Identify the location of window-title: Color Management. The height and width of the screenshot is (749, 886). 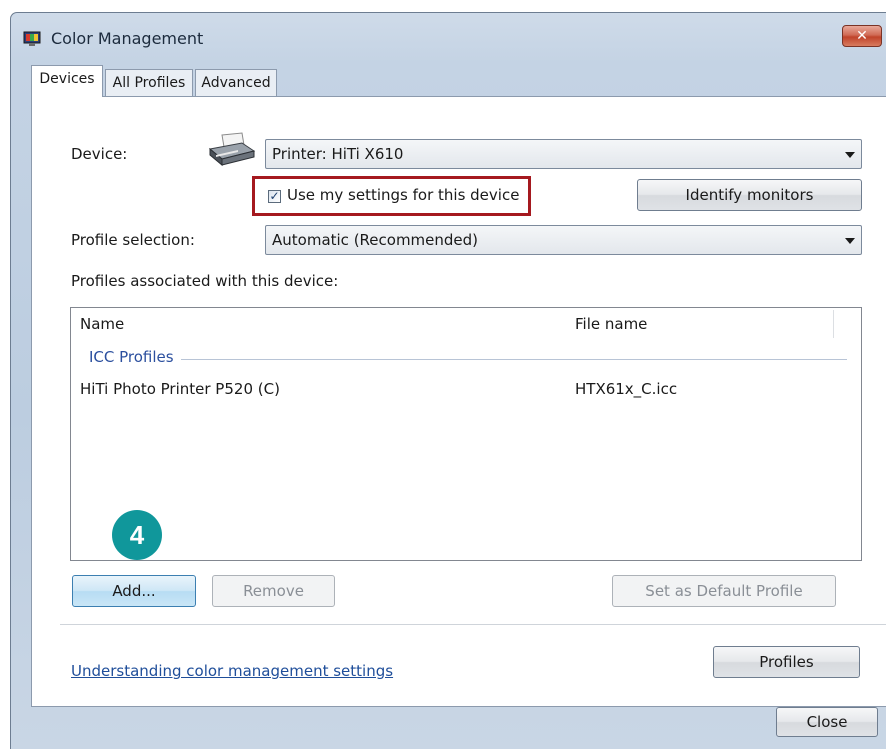
(127, 38).